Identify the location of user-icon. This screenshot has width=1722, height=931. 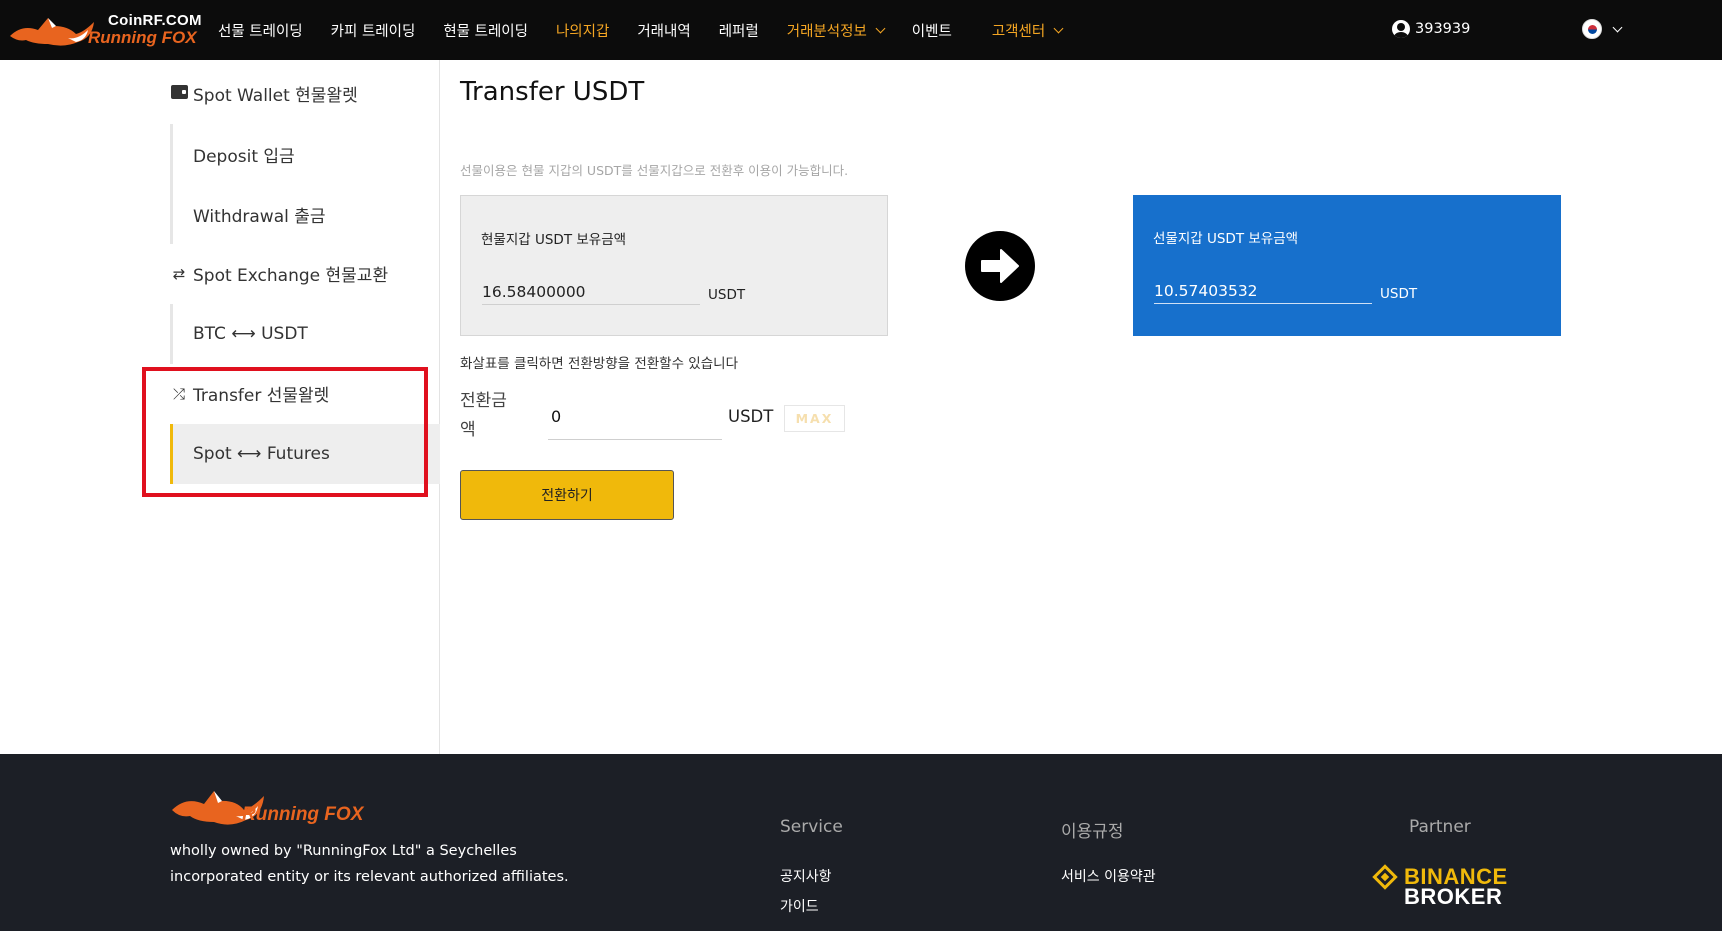
(1401, 29).